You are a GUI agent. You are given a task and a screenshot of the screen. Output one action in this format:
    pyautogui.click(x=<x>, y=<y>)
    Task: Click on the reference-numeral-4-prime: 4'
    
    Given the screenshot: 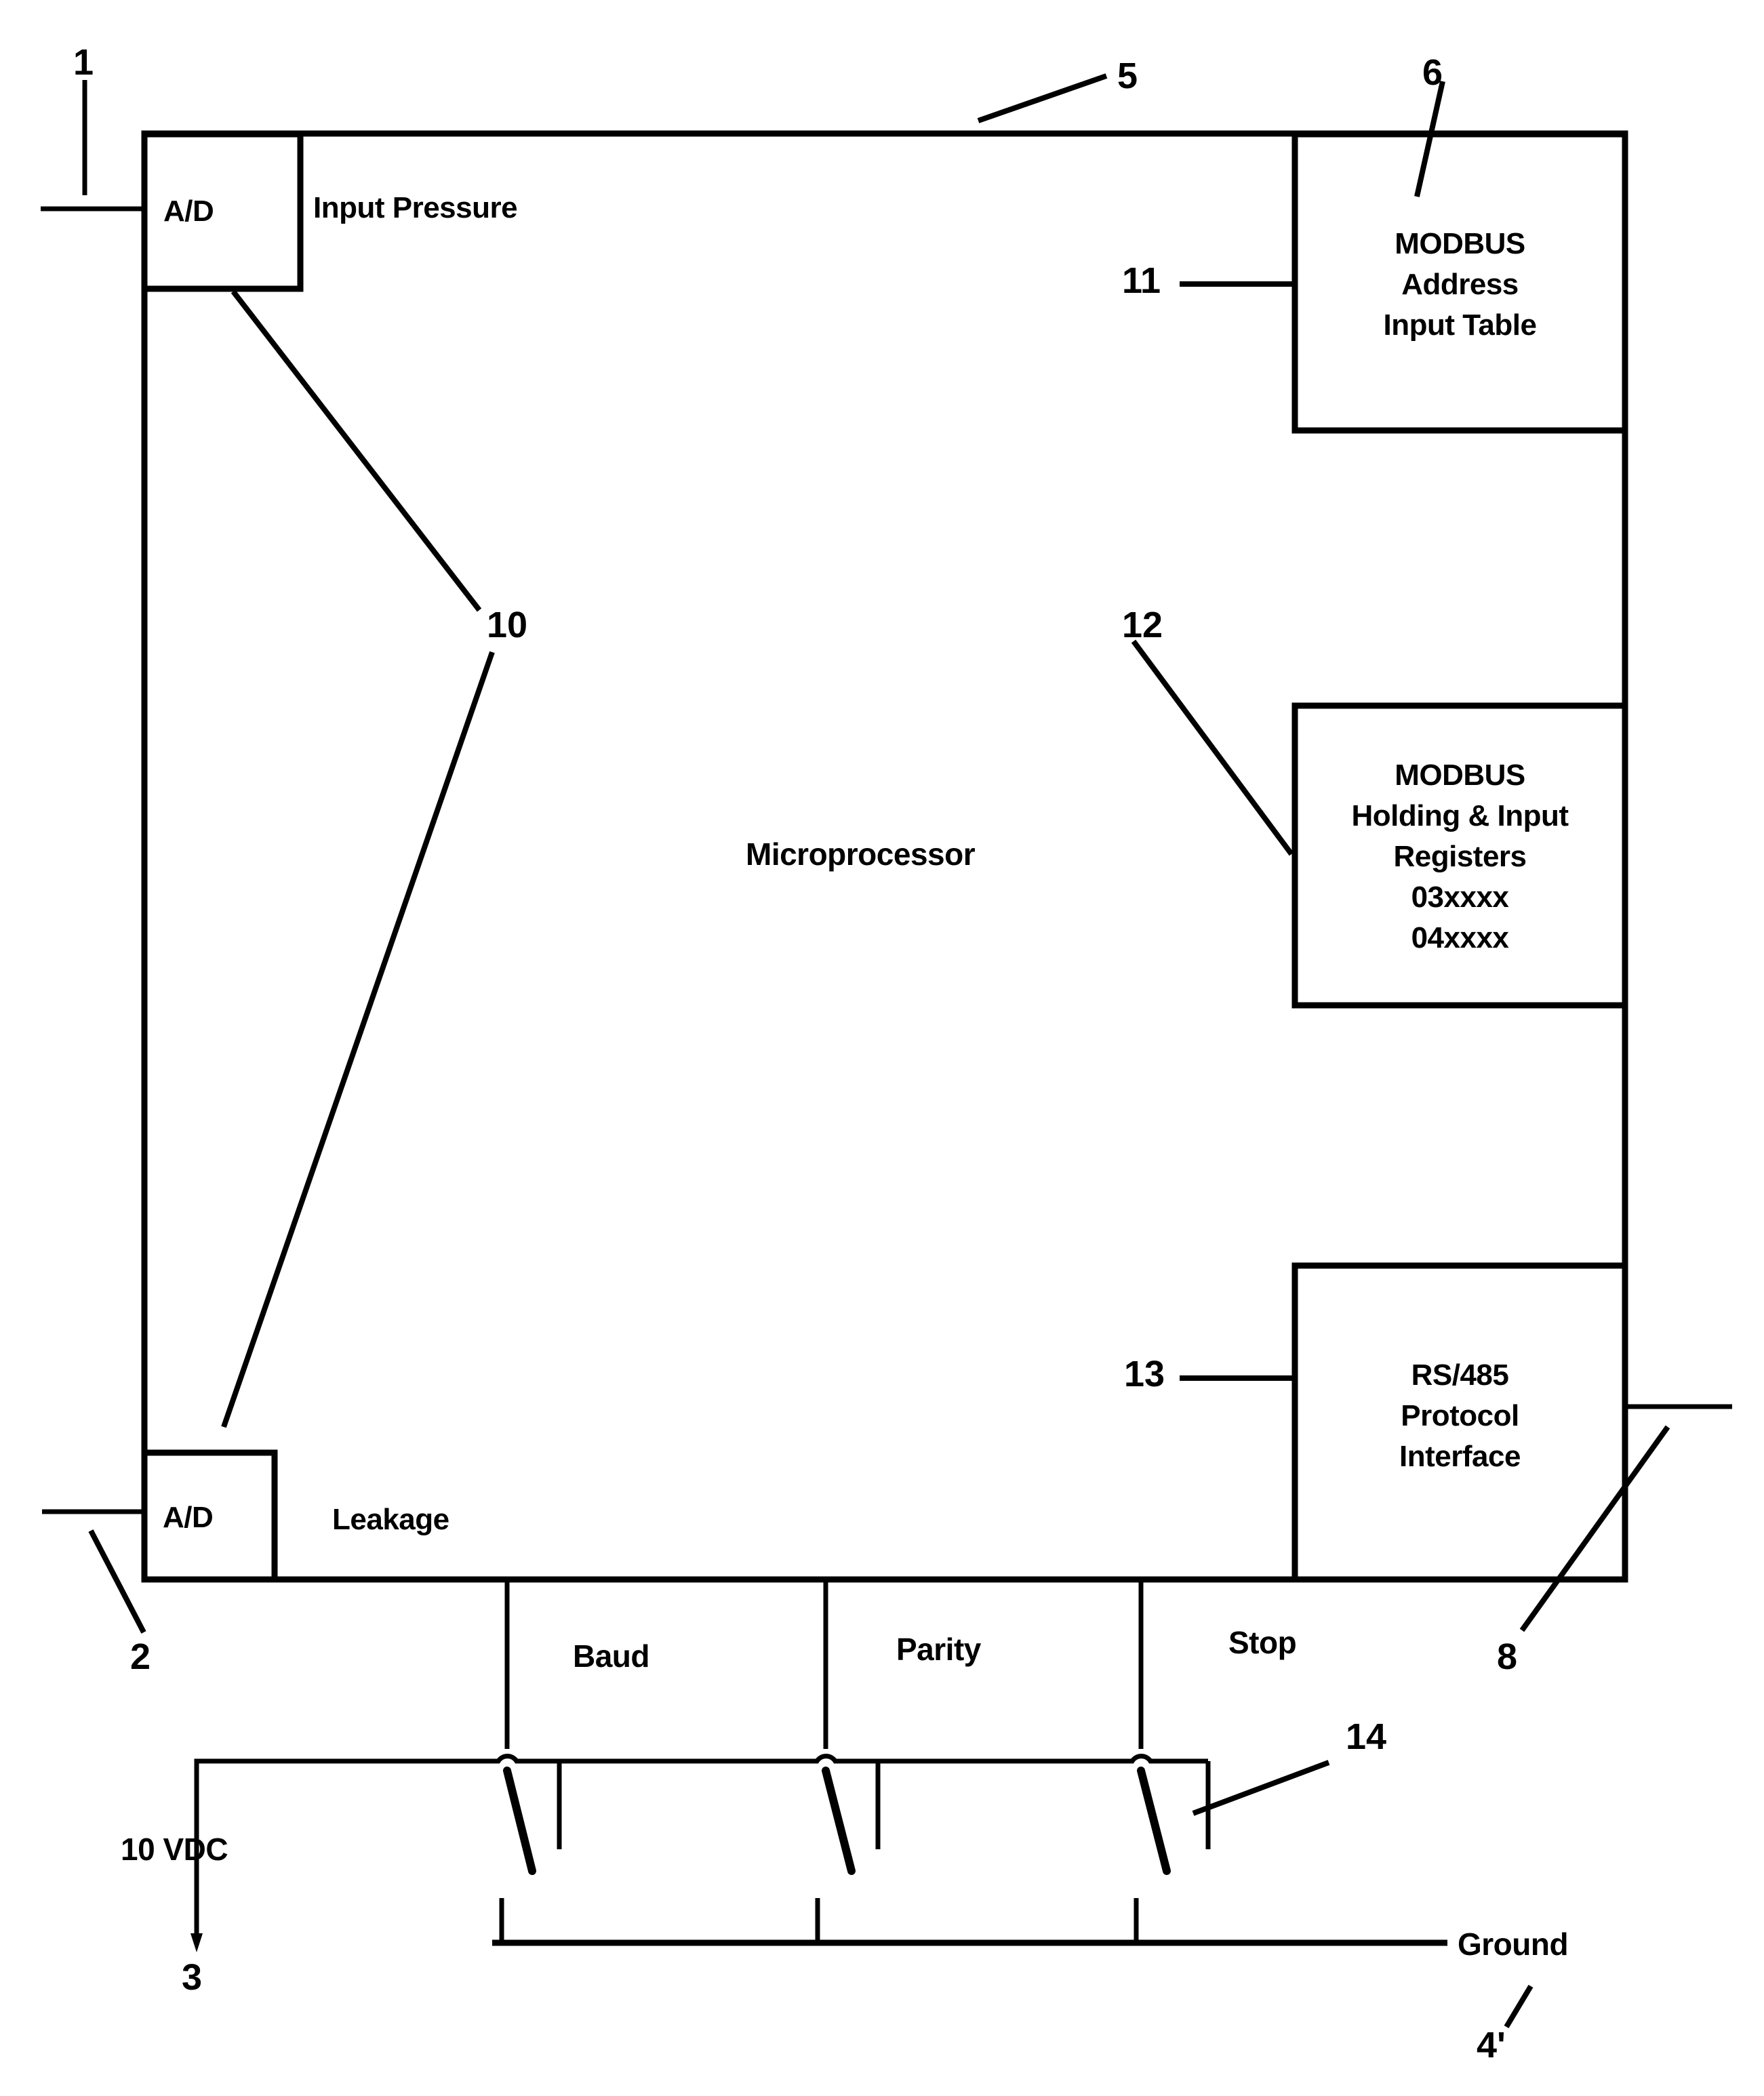 What is the action you would take?
    pyautogui.click(x=1491, y=2045)
    